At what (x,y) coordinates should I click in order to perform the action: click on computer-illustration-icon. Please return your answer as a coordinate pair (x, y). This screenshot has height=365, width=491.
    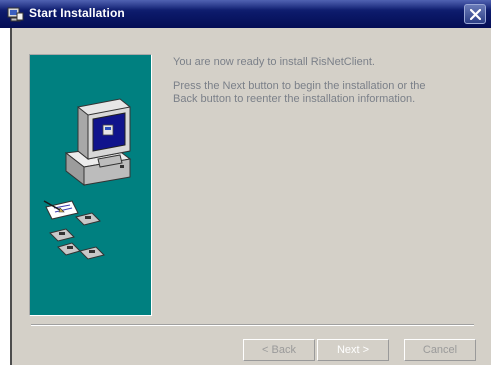
    Looking at the image, I should click on (87, 179).